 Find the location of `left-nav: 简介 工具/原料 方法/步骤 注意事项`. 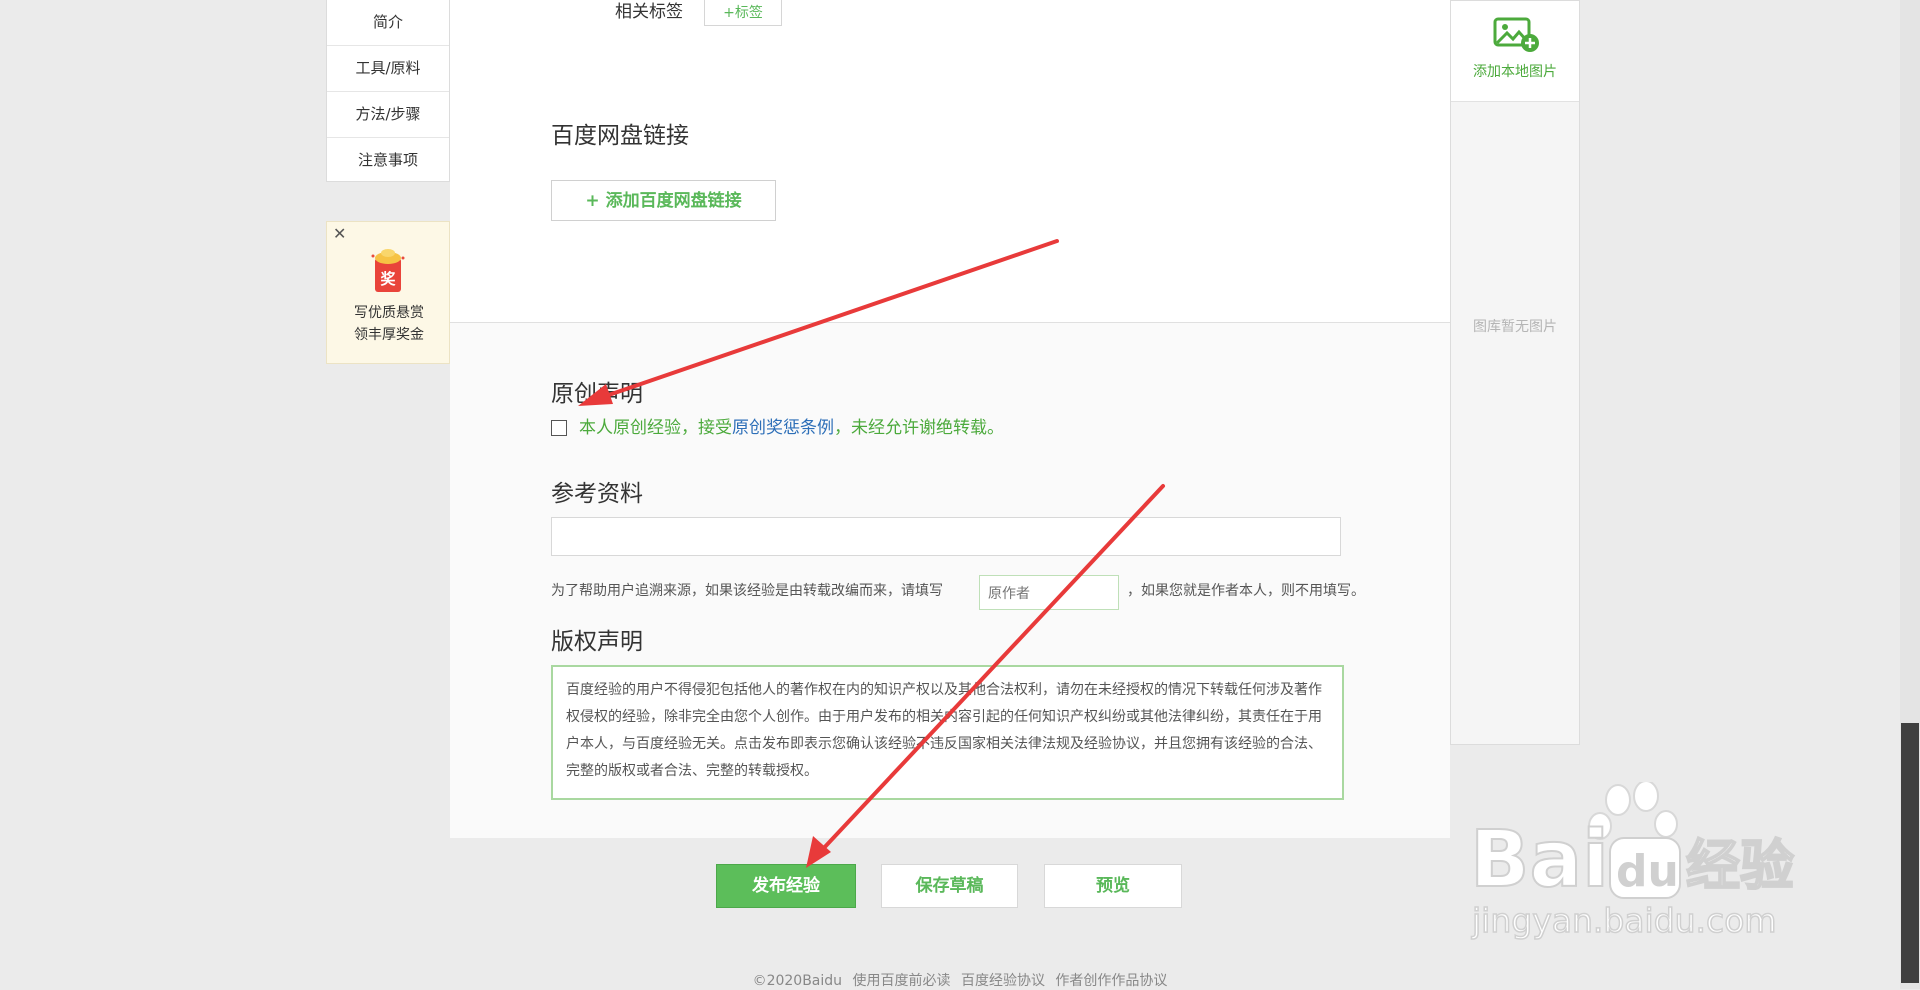

left-nav: 简介 工具/原料 方法/步骤 注意事项 is located at coordinates (388, 91).